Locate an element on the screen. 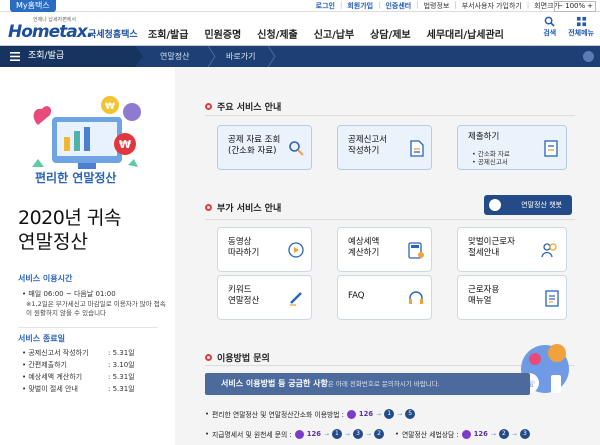  end-row-date-value: 5.31일 is located at coordinates (123, 353).